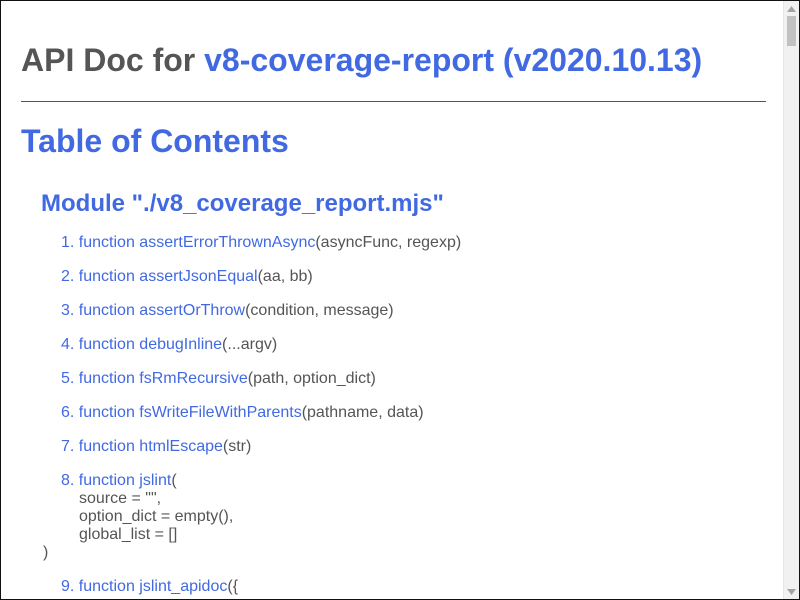  I want to click on toc-item-function-name: assertOrThrow, so click(192, 310).